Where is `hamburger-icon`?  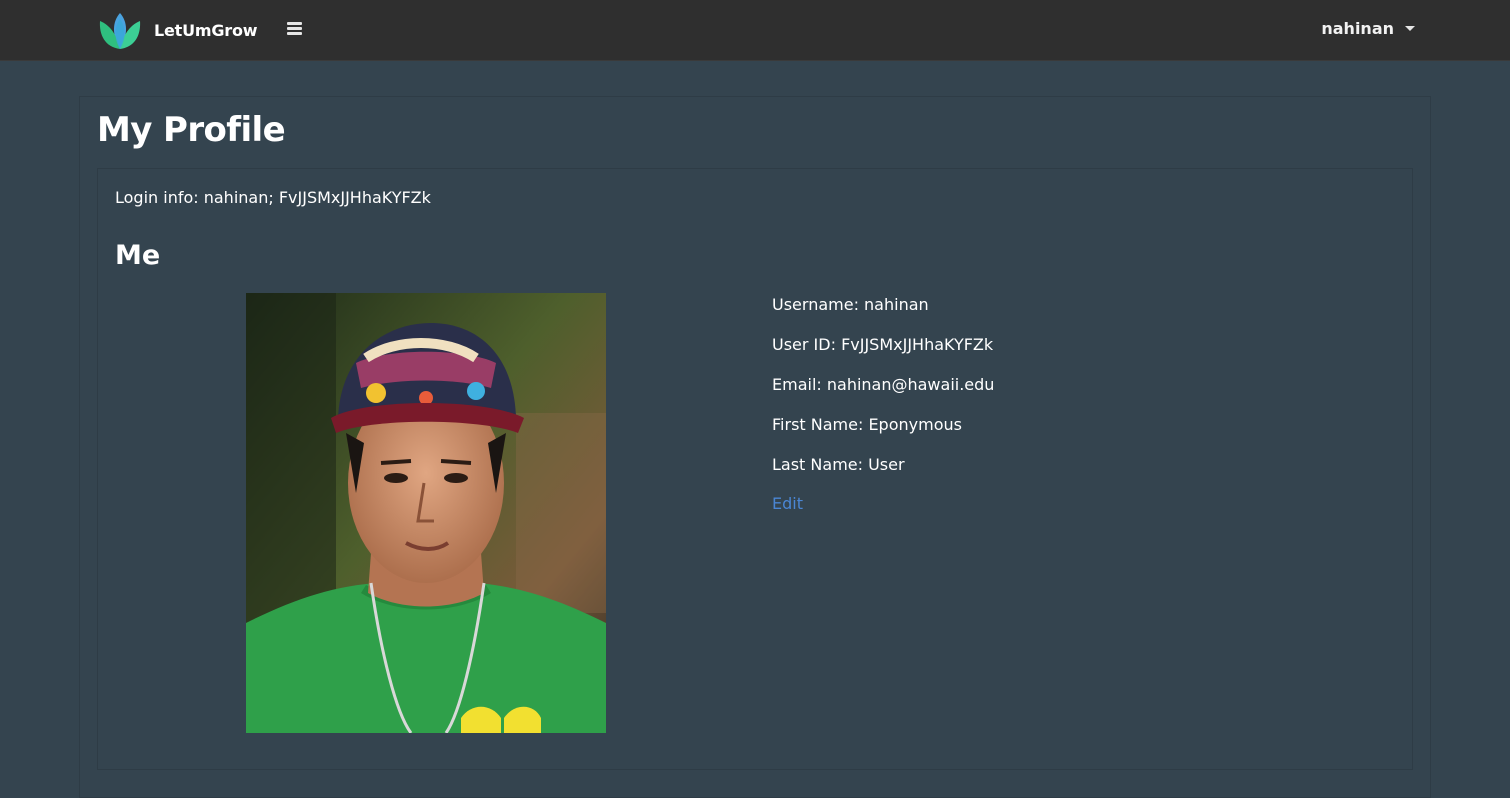
hamburger-icon is located at coordinates (295, 30).